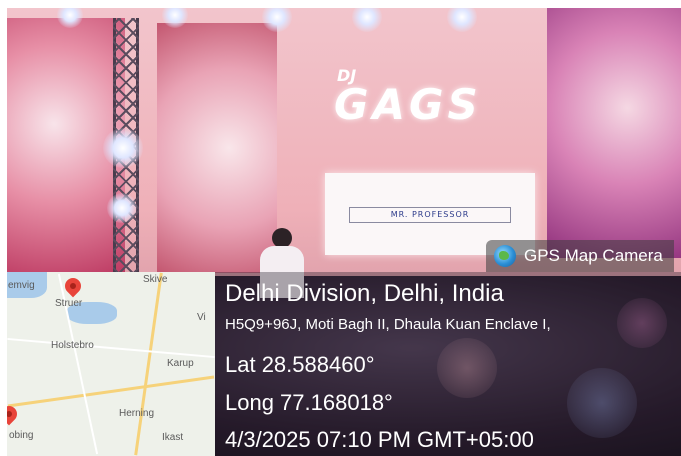 The height and width of the screenshot is (456, 681). What do you see at coordinates (21, 435) in the screenshot?
I see `map-place-label: obing` at bounding box center [21, 435].